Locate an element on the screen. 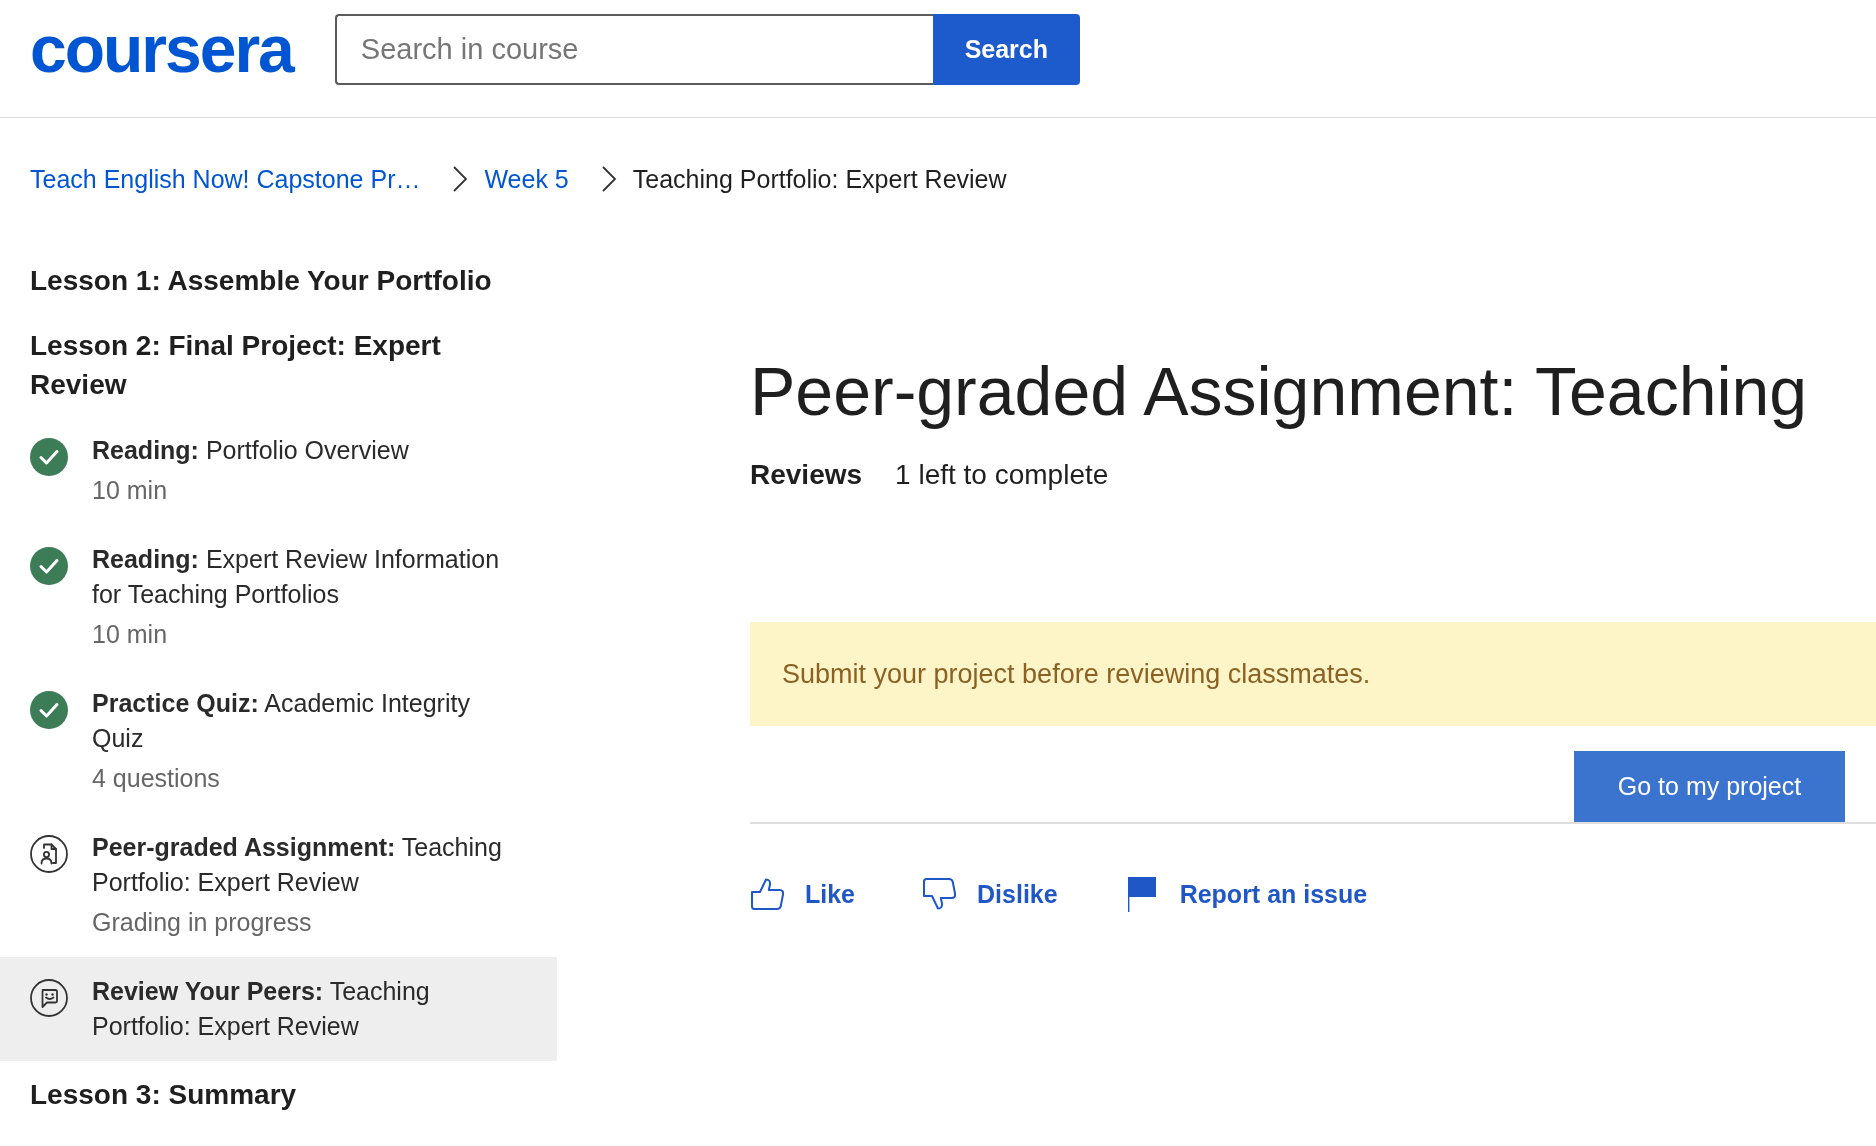 This screenshot has height=1146, width=1876. sidebar-item: Review Your Peers: Teaching Portfolio: Expert Review is located at coordinates (278, 1009).